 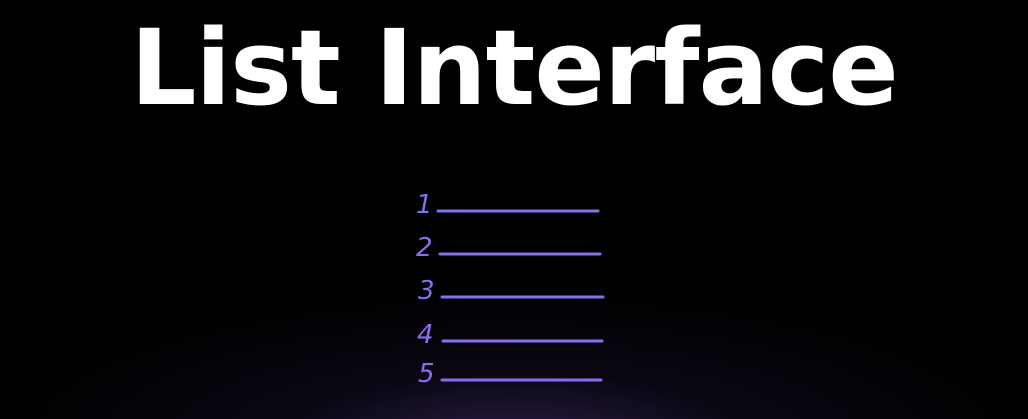 What do you see at coordinates (509, 248) in the screenshot?
I see `list-item: 2` at bounding box center [509, 248].